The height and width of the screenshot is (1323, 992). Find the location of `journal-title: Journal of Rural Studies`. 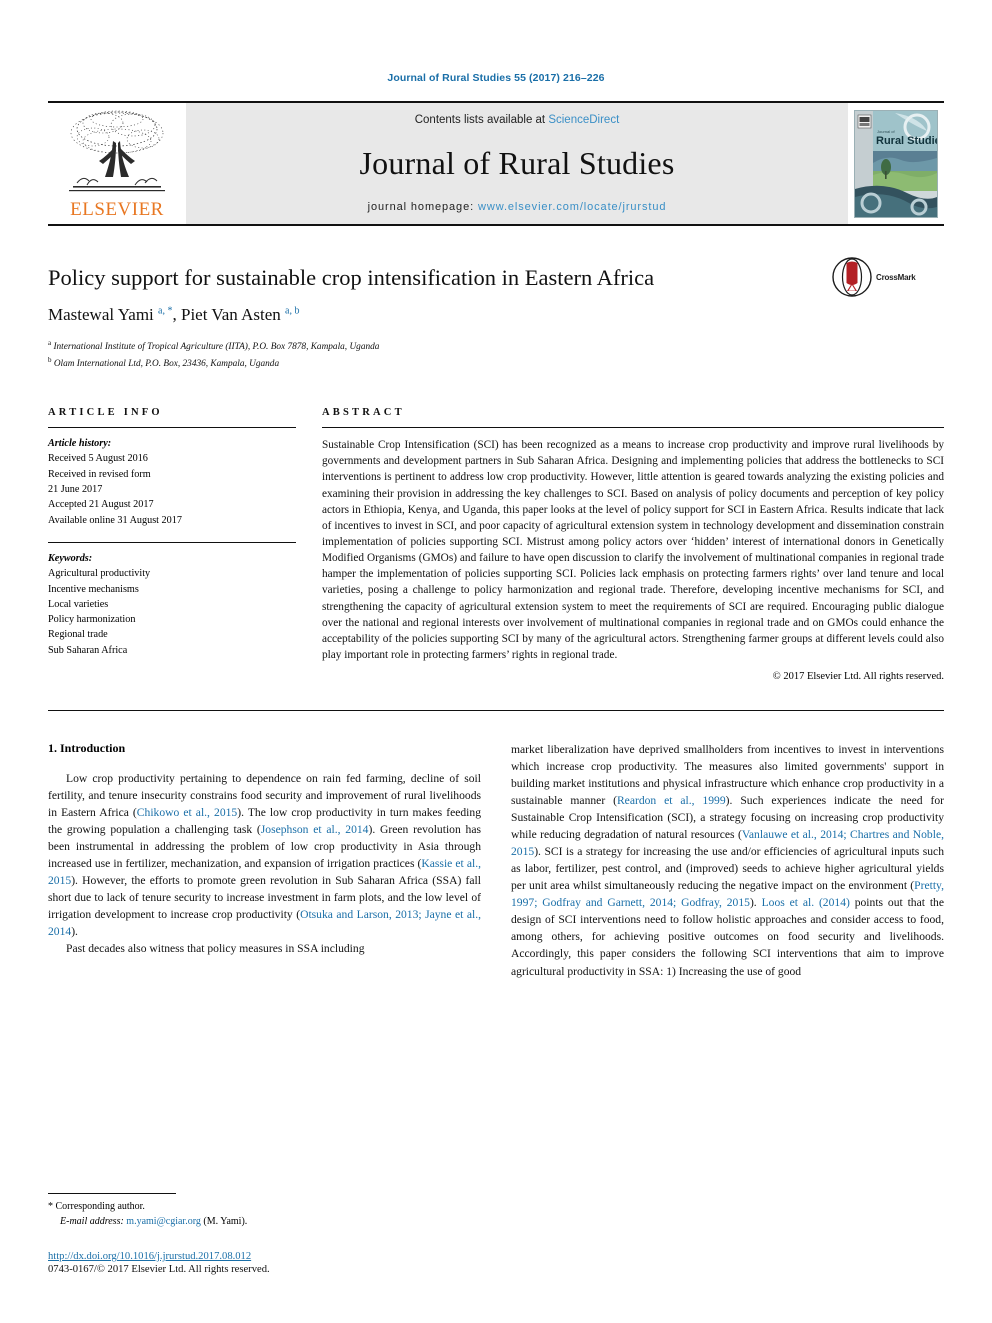

journal-title: Journal of Rural Studies is located at coordinates (517, 163).